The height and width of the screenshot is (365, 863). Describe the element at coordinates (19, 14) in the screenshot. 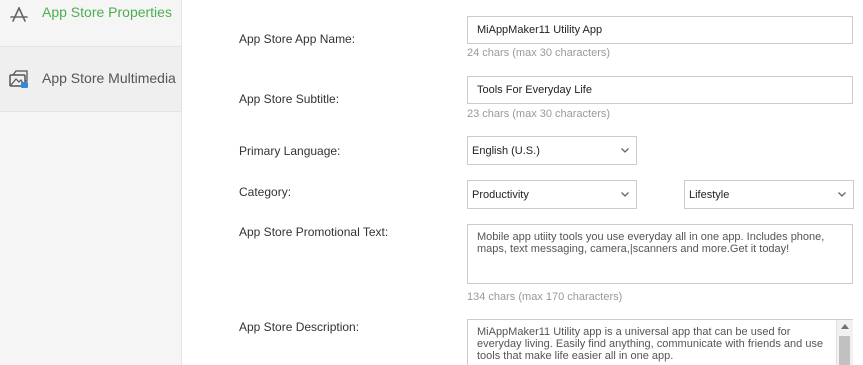

I see `app-store-icon` at that location.